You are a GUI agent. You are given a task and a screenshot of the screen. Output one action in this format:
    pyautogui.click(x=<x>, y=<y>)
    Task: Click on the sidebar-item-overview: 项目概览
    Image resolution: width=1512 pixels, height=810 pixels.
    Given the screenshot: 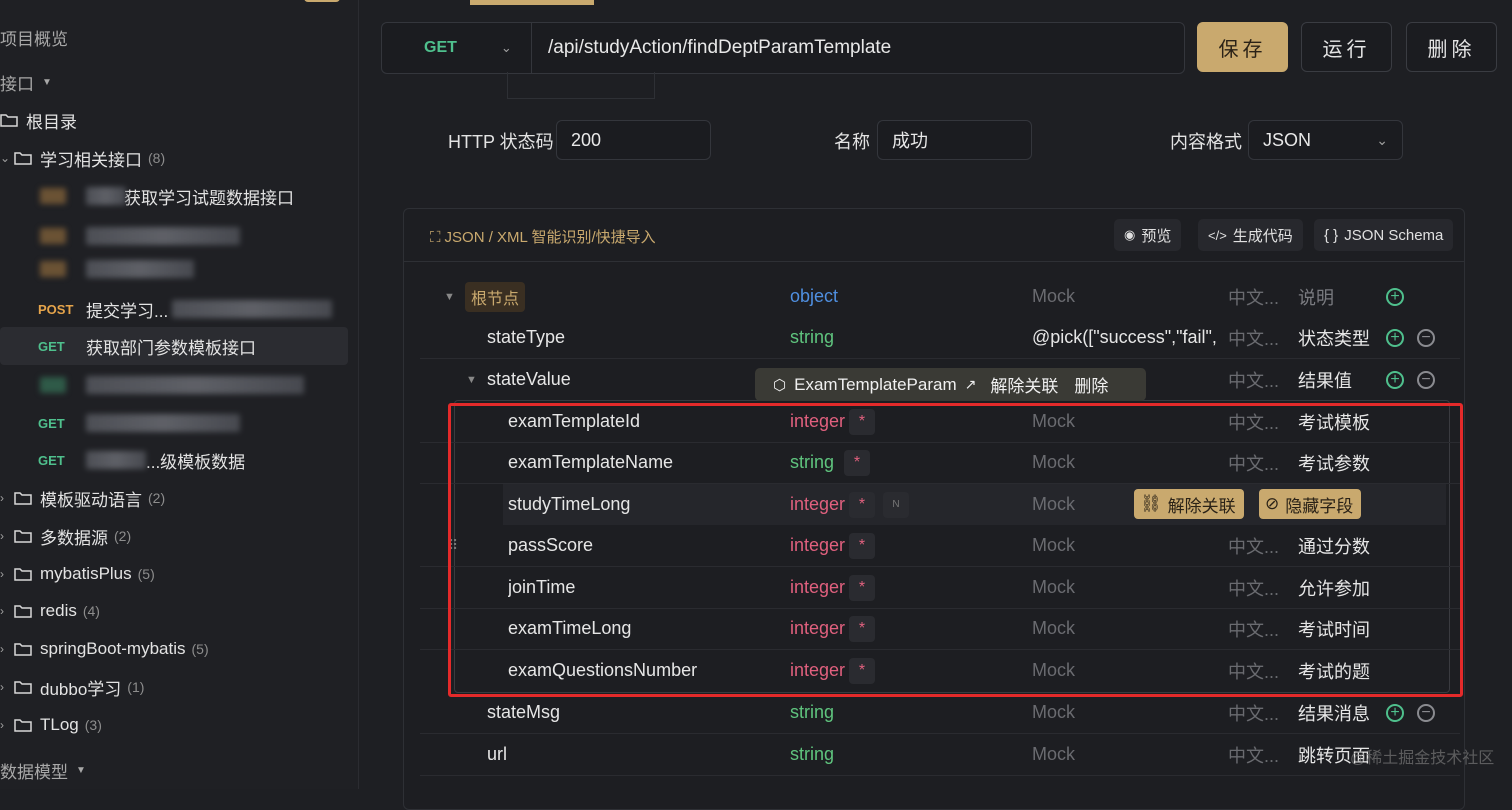 What is the action you would take?
    pyautogui.click(x=34, y=37)
    